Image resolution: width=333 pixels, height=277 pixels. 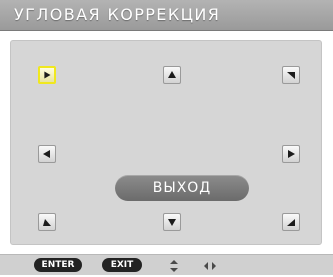 I want to click on title-bar: УГЛОВАЯ КОРРЕКЦИЯ, so click(x=166, y=15).